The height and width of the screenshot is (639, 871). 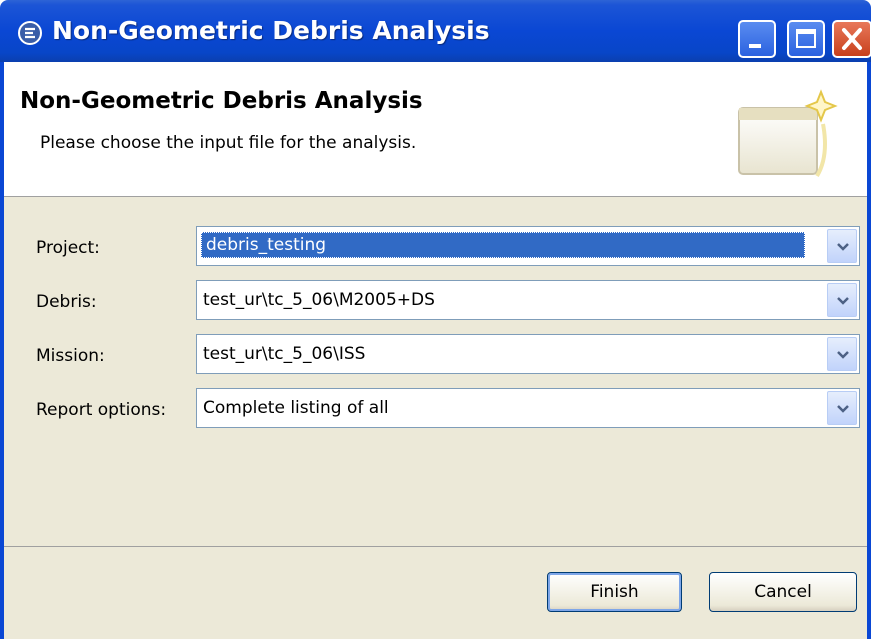 I want to click on project-dropdown: debris_testing, so click(x=528, y=246).